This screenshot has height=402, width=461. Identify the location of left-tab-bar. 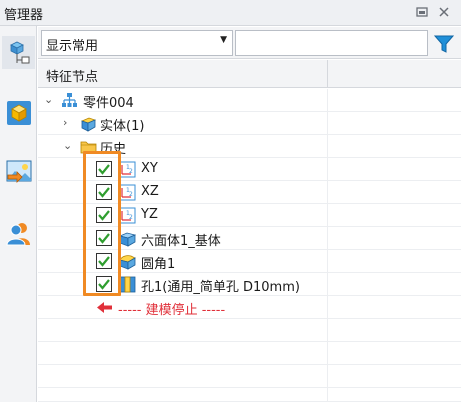
(18, 214).